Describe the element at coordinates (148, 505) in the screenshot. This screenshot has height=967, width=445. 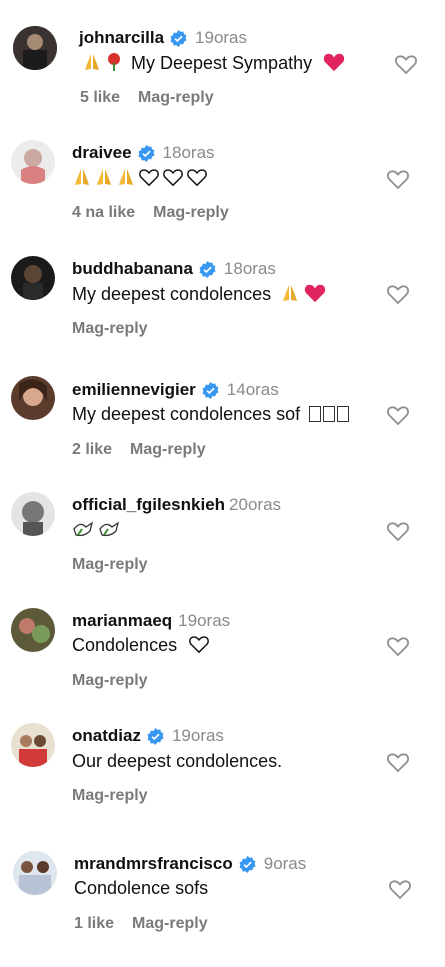
I see `comment-username: official_fgilesnkieh` at that location.